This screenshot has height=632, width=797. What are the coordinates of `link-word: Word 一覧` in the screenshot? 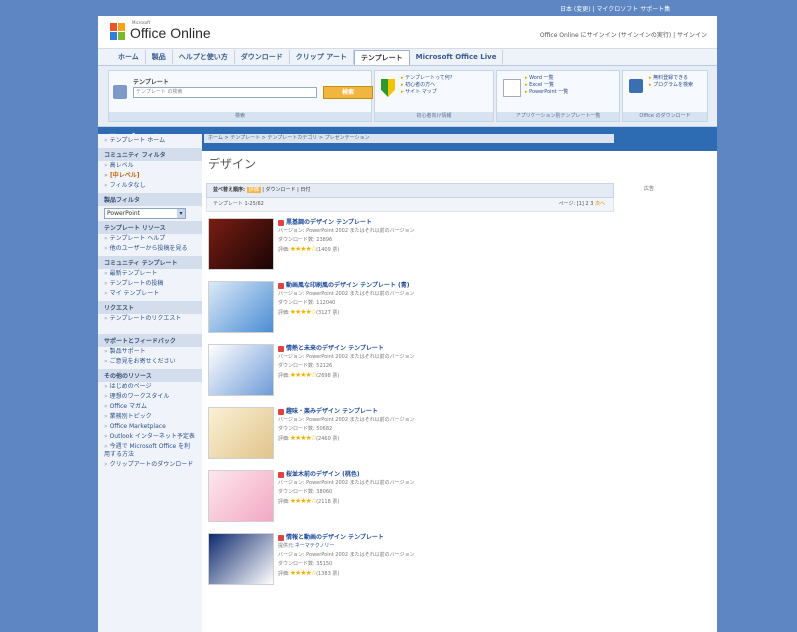 It's located at (546, 78).